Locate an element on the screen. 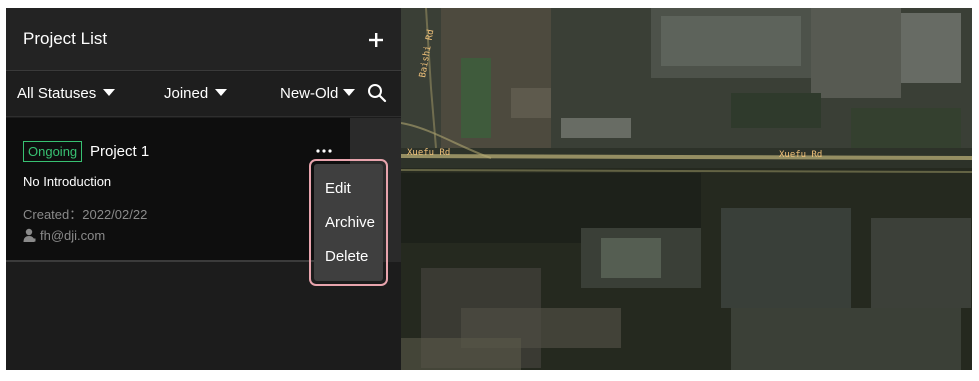 The width and height of the screenshot is (979, 381). search-button is located at coordinates (377, 93).